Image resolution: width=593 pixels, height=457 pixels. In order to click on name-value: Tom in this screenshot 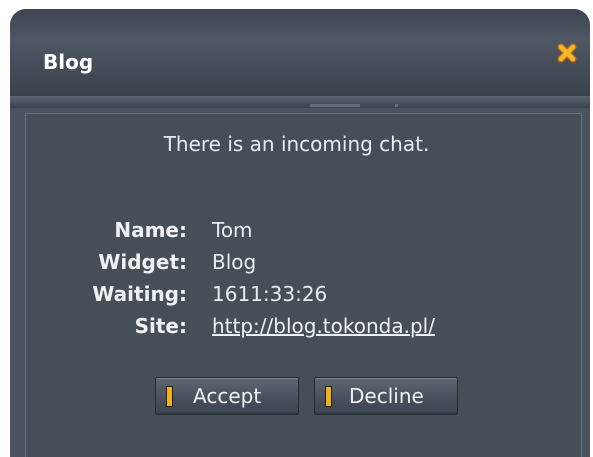, I will do `click(232, 230)`.